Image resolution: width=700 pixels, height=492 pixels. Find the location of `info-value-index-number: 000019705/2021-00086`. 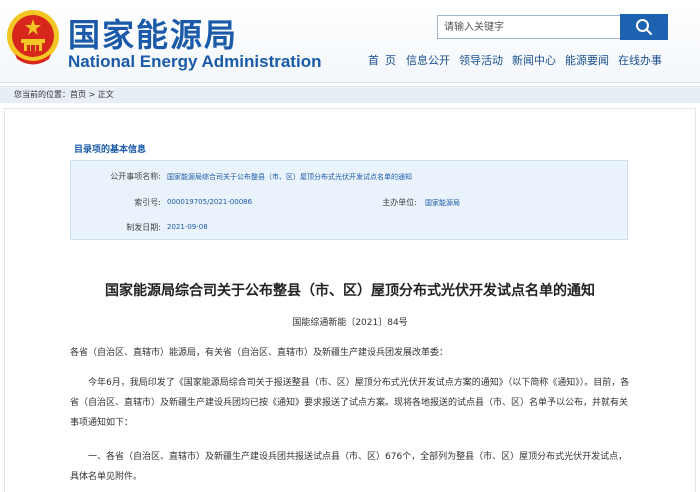

info-value-index-number: 000019705/2021-00086 is located at coordinates (210, 202).